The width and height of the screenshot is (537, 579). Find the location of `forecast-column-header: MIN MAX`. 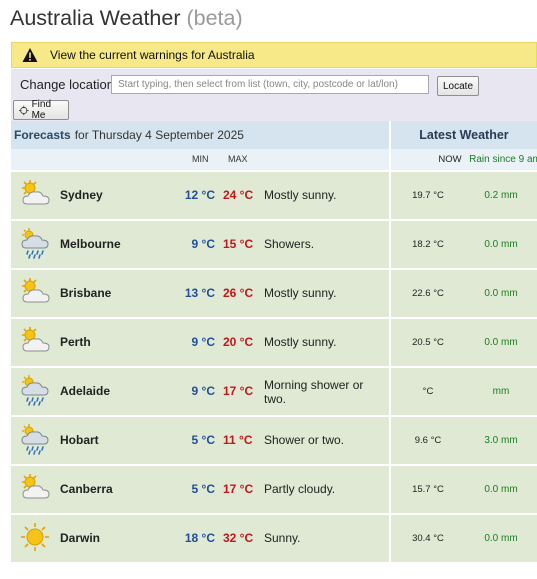

forecast-column-header: MIN MAX is located at coordinates (200, 159).